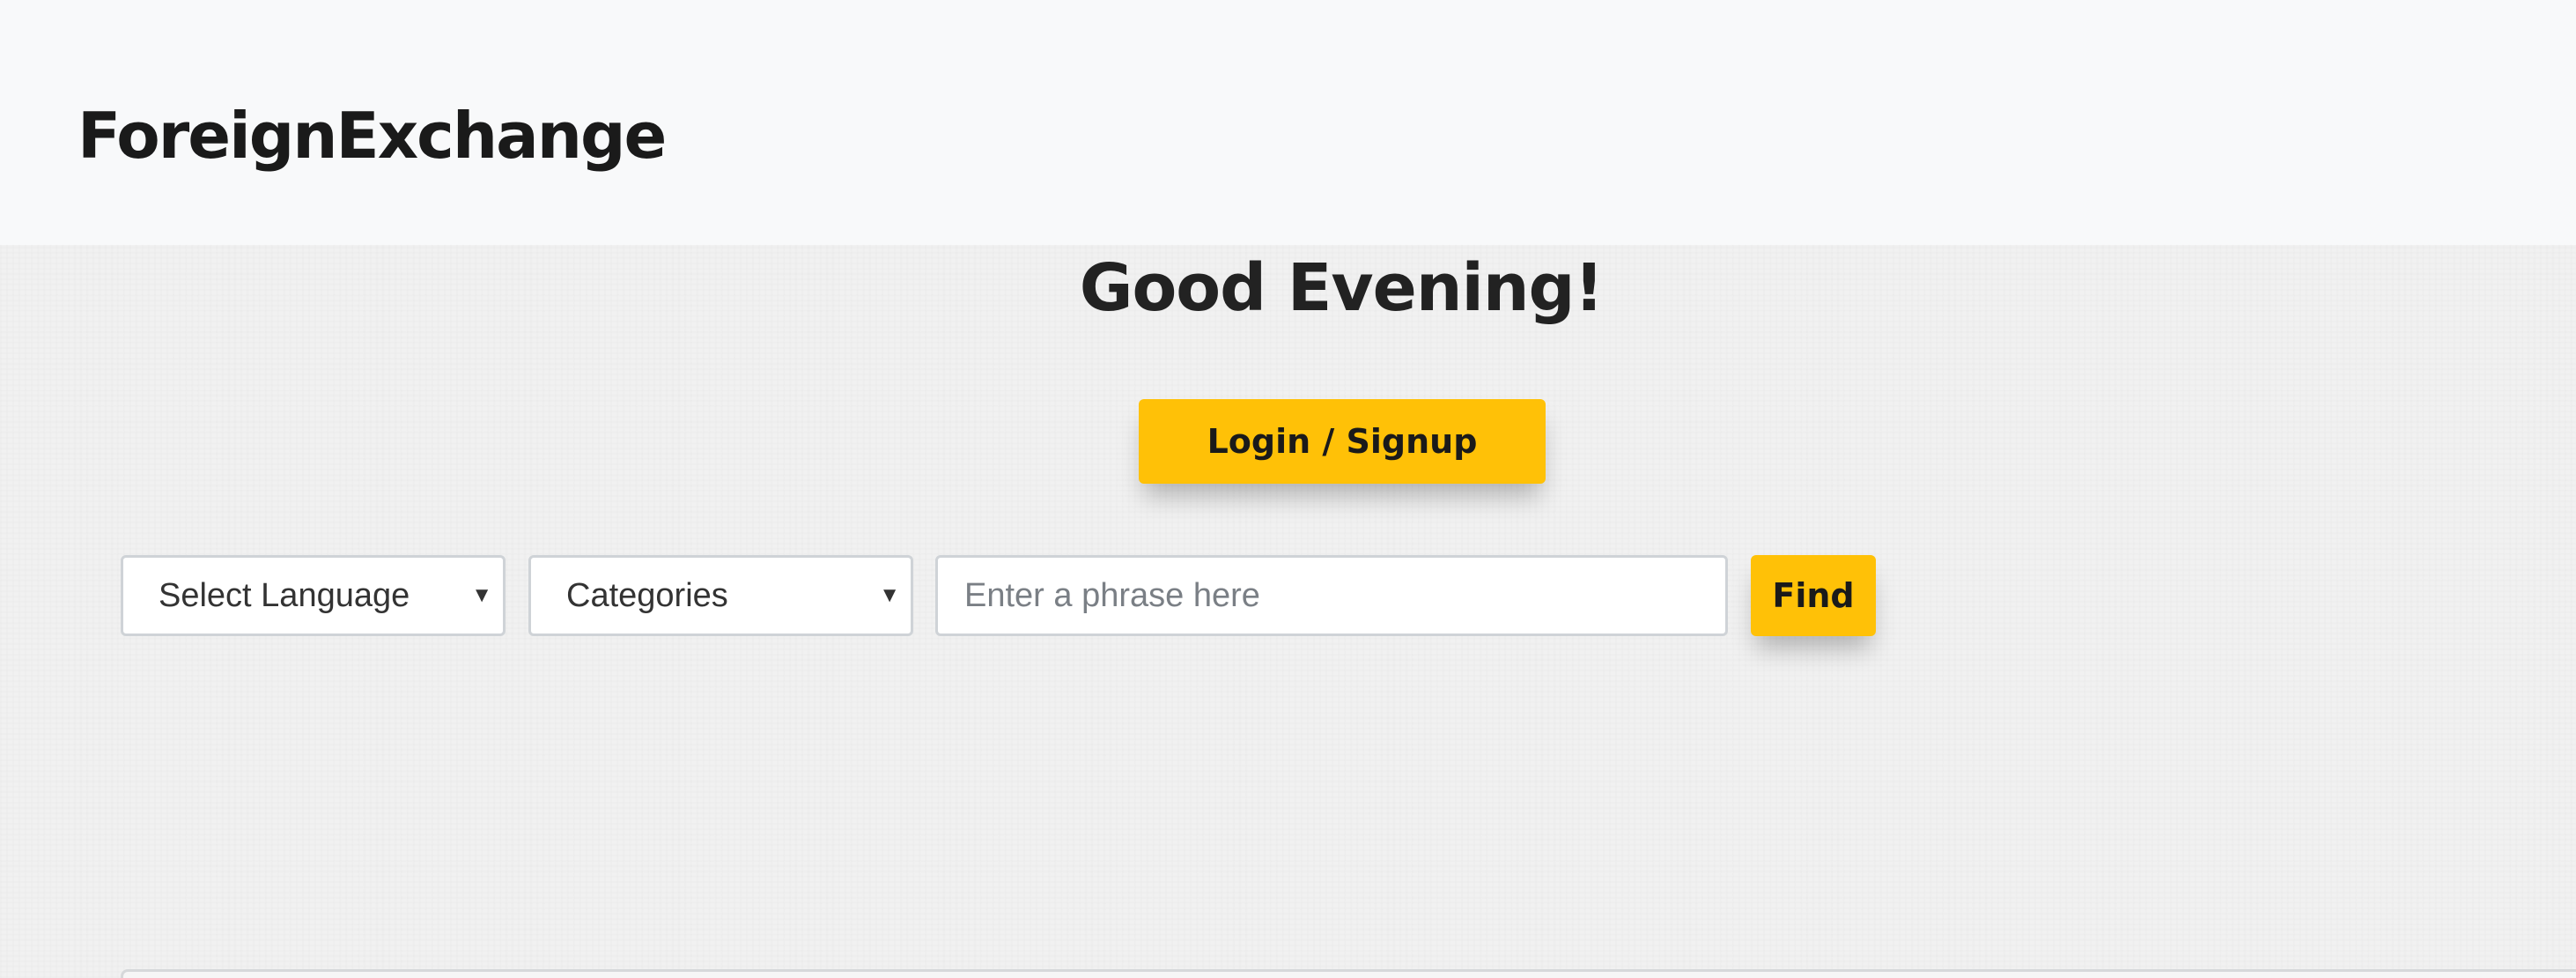  What do you see at coordinates (1813, 596) in the screenshot?
I see `find-button: Find` at bounding box center [1813, 596].